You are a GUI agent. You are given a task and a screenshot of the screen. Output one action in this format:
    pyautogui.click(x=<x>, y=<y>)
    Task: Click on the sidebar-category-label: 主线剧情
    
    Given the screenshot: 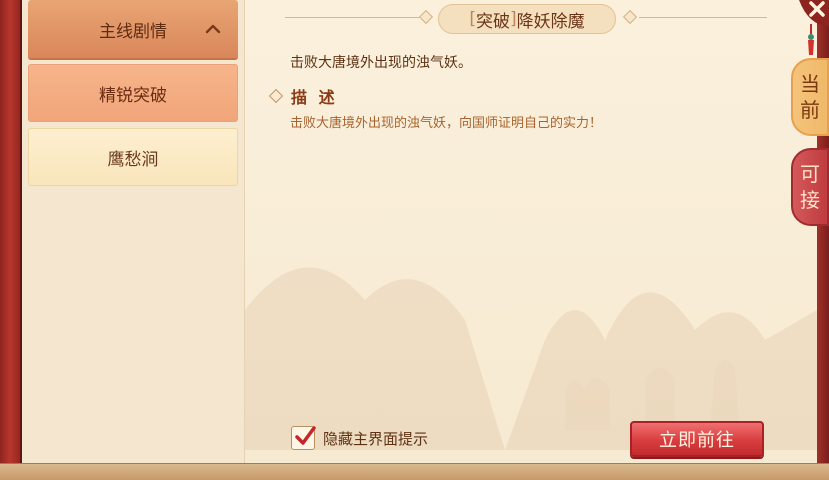 What is the action you would take?
    pyautogui.click(x=133, y=31)
    